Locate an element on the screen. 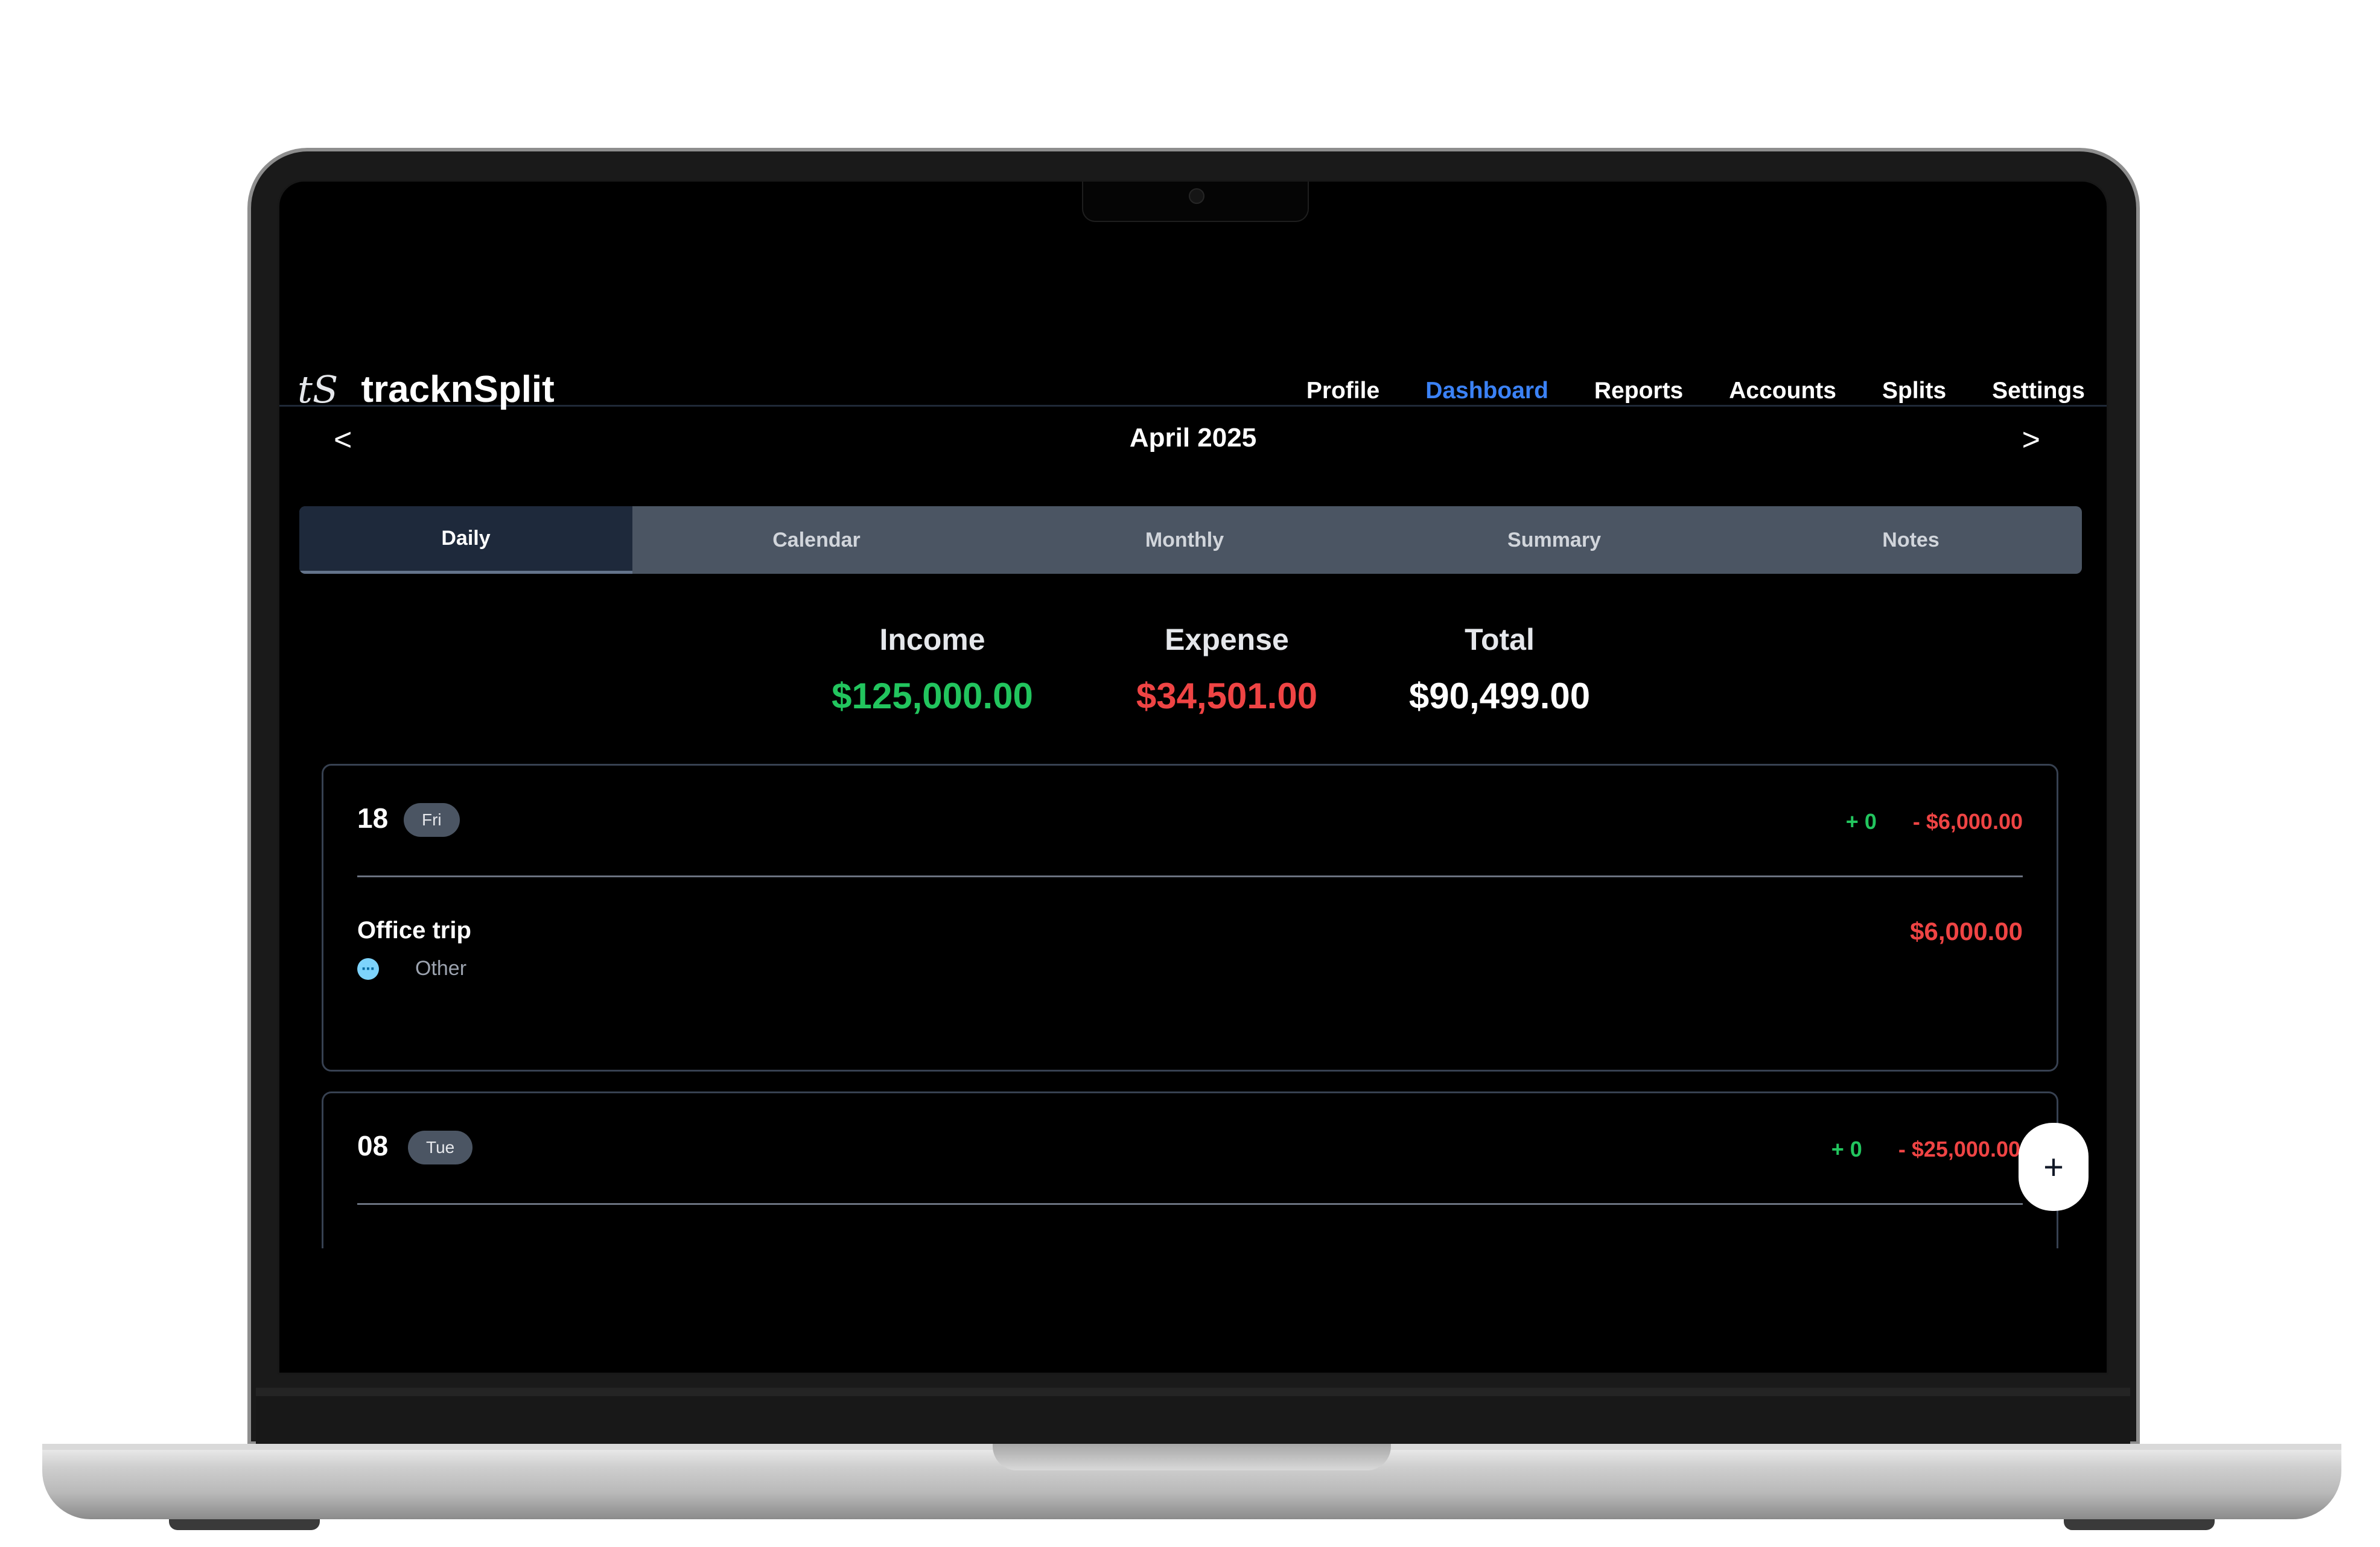 Image resolution: width=2380 pixels, height=1547 pixels. expense-label: Expense is located at coordinates (1227, 640).